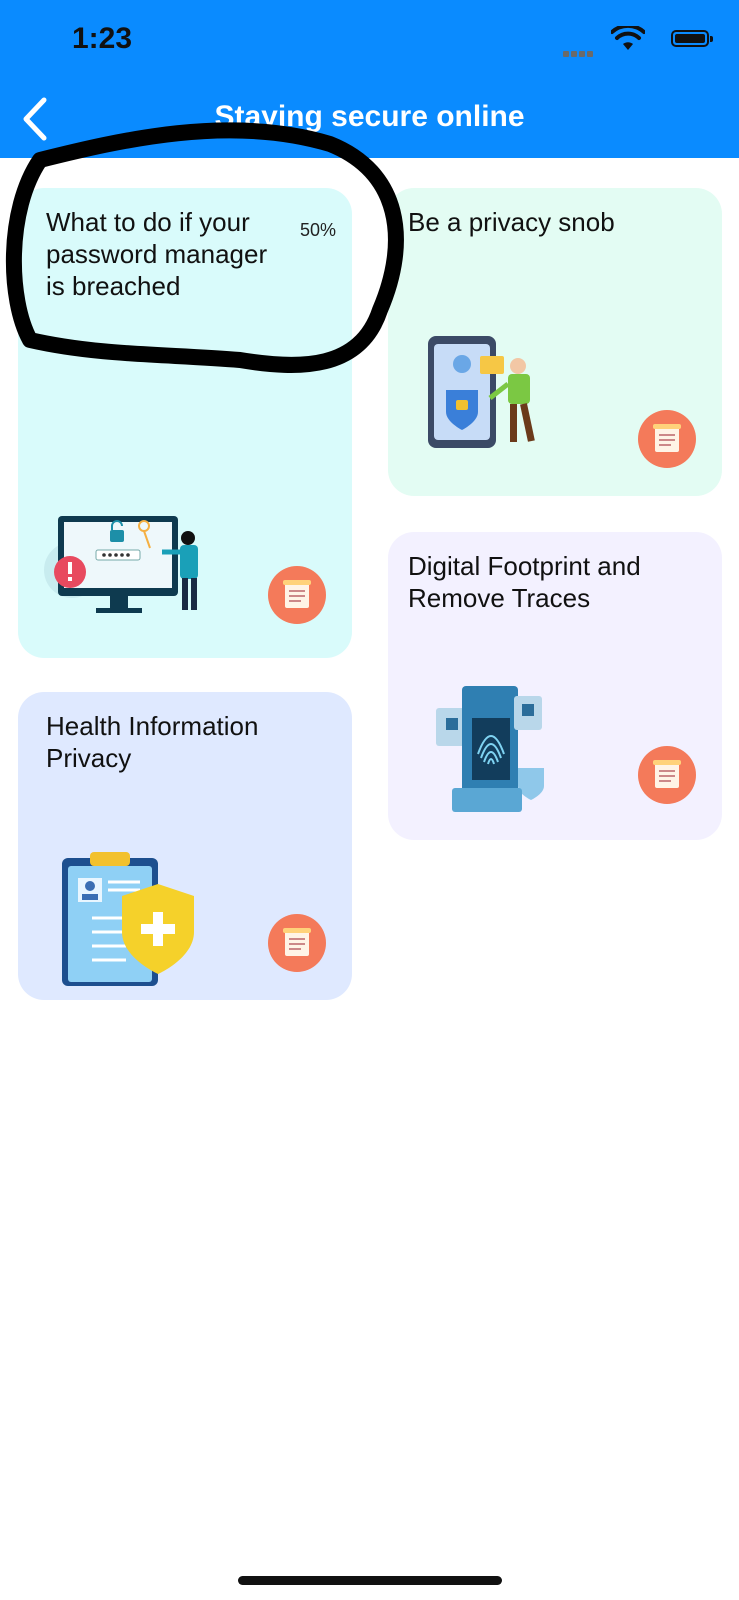 The width and height of the screenshot is (739, 1600). What do you see at coordinates (555, 342) in the screenshot?
I see `card-privacy-snob: Be a privacy snob` at bounding box center [555, 342].